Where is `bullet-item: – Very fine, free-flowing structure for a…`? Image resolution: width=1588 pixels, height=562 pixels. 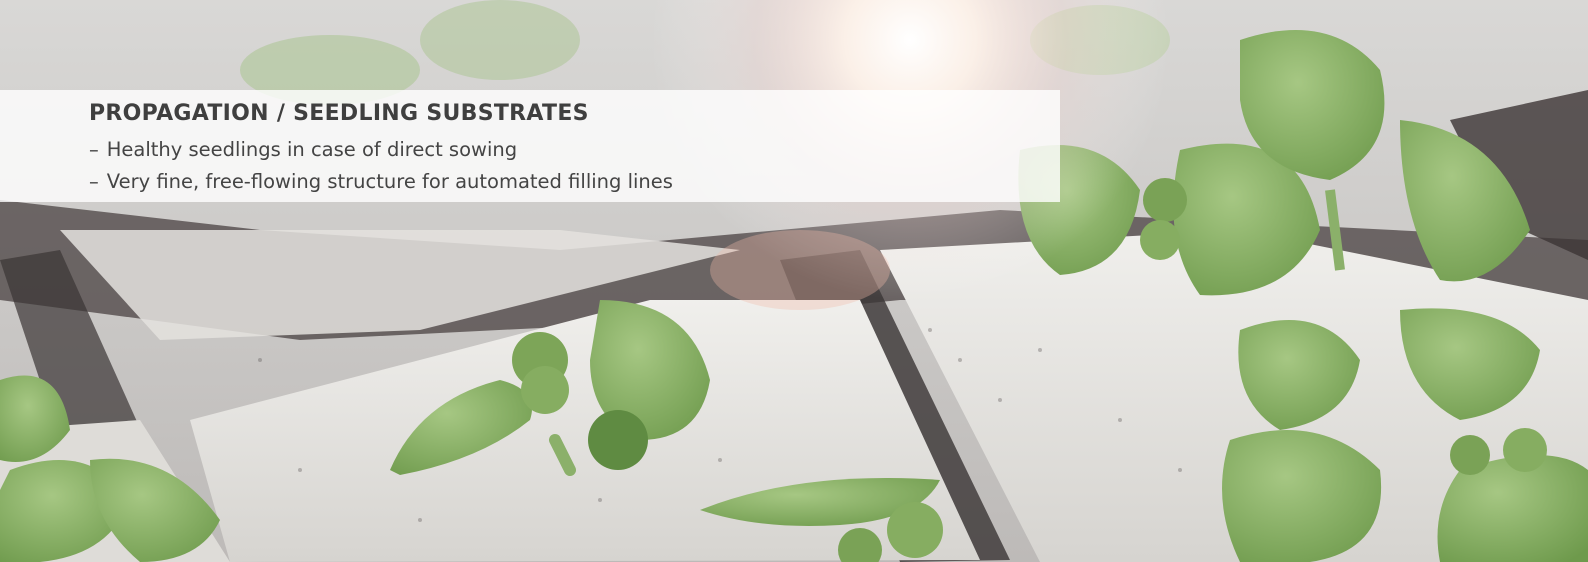
bullet-item: – Very fine, free-flowing structure for a… is located at coordinates (574, 182).